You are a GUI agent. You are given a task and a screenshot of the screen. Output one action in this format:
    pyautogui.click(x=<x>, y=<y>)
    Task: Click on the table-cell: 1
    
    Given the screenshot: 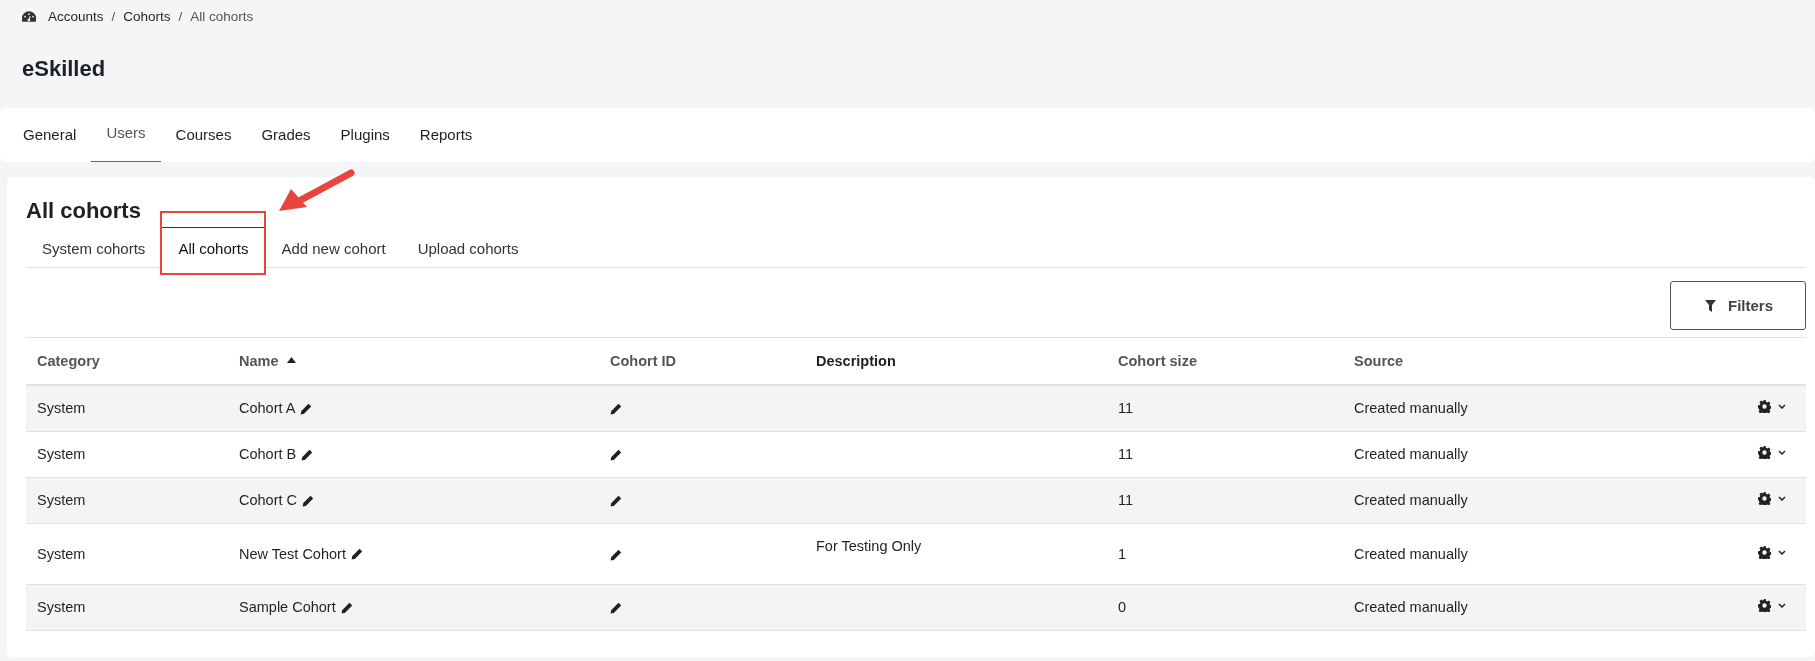 What is the action you would take?
    pyautogui.click(x=1122, y=553)
    